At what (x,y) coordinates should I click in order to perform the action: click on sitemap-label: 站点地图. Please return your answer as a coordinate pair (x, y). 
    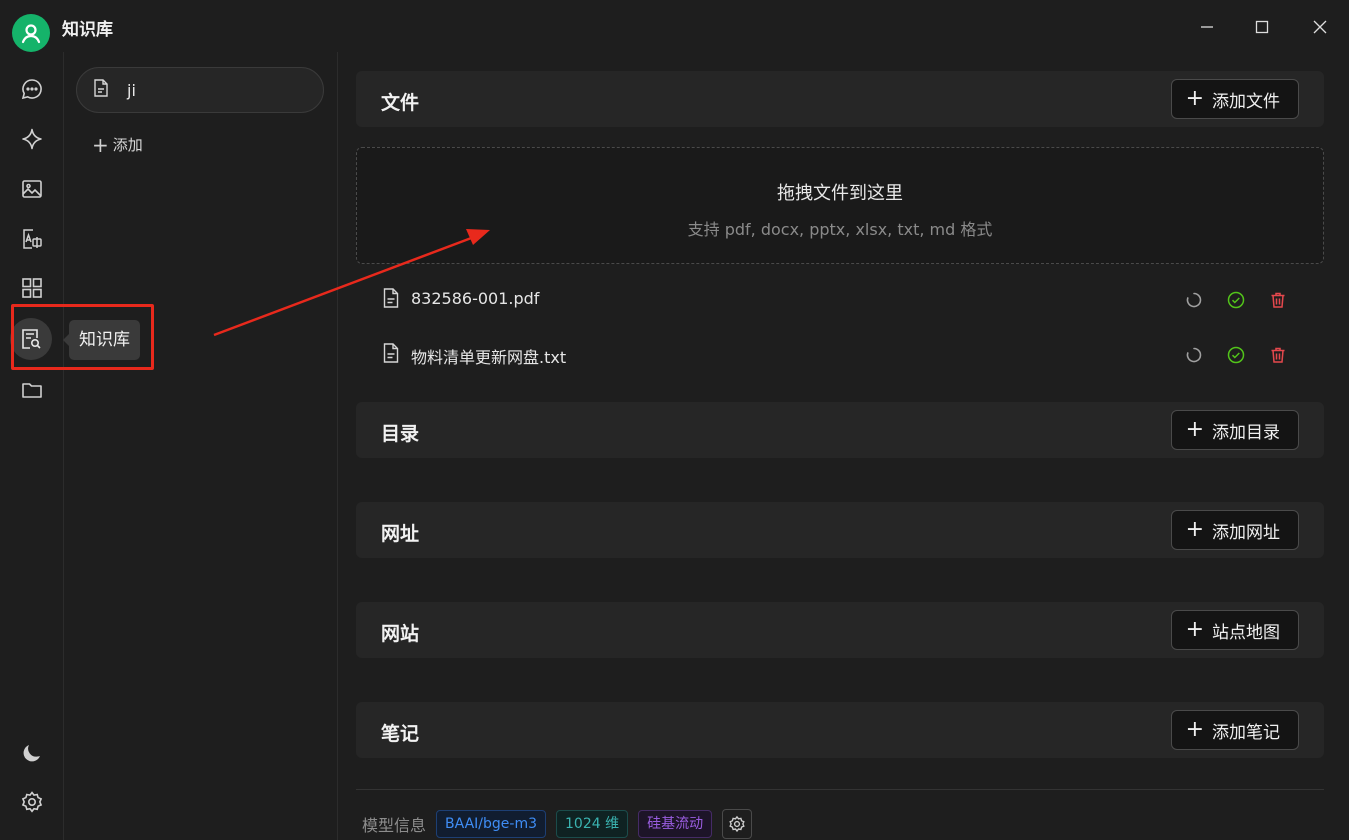
    Looking at the image, I should click on (1246, 632).